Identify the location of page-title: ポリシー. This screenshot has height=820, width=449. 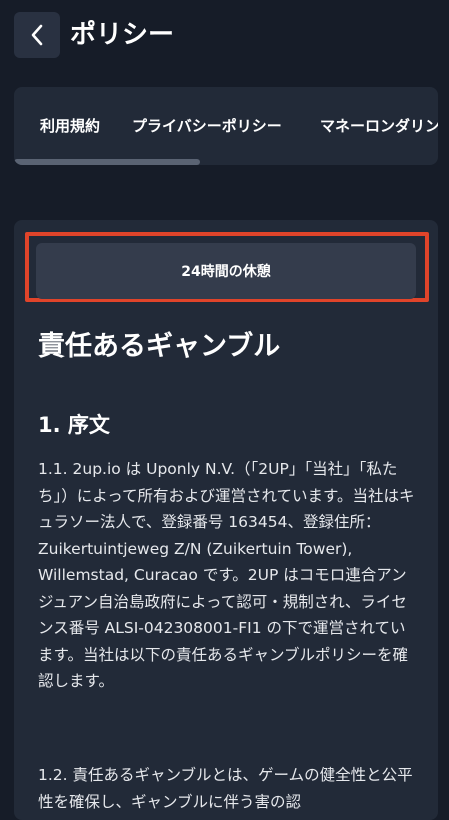
(122, 35).